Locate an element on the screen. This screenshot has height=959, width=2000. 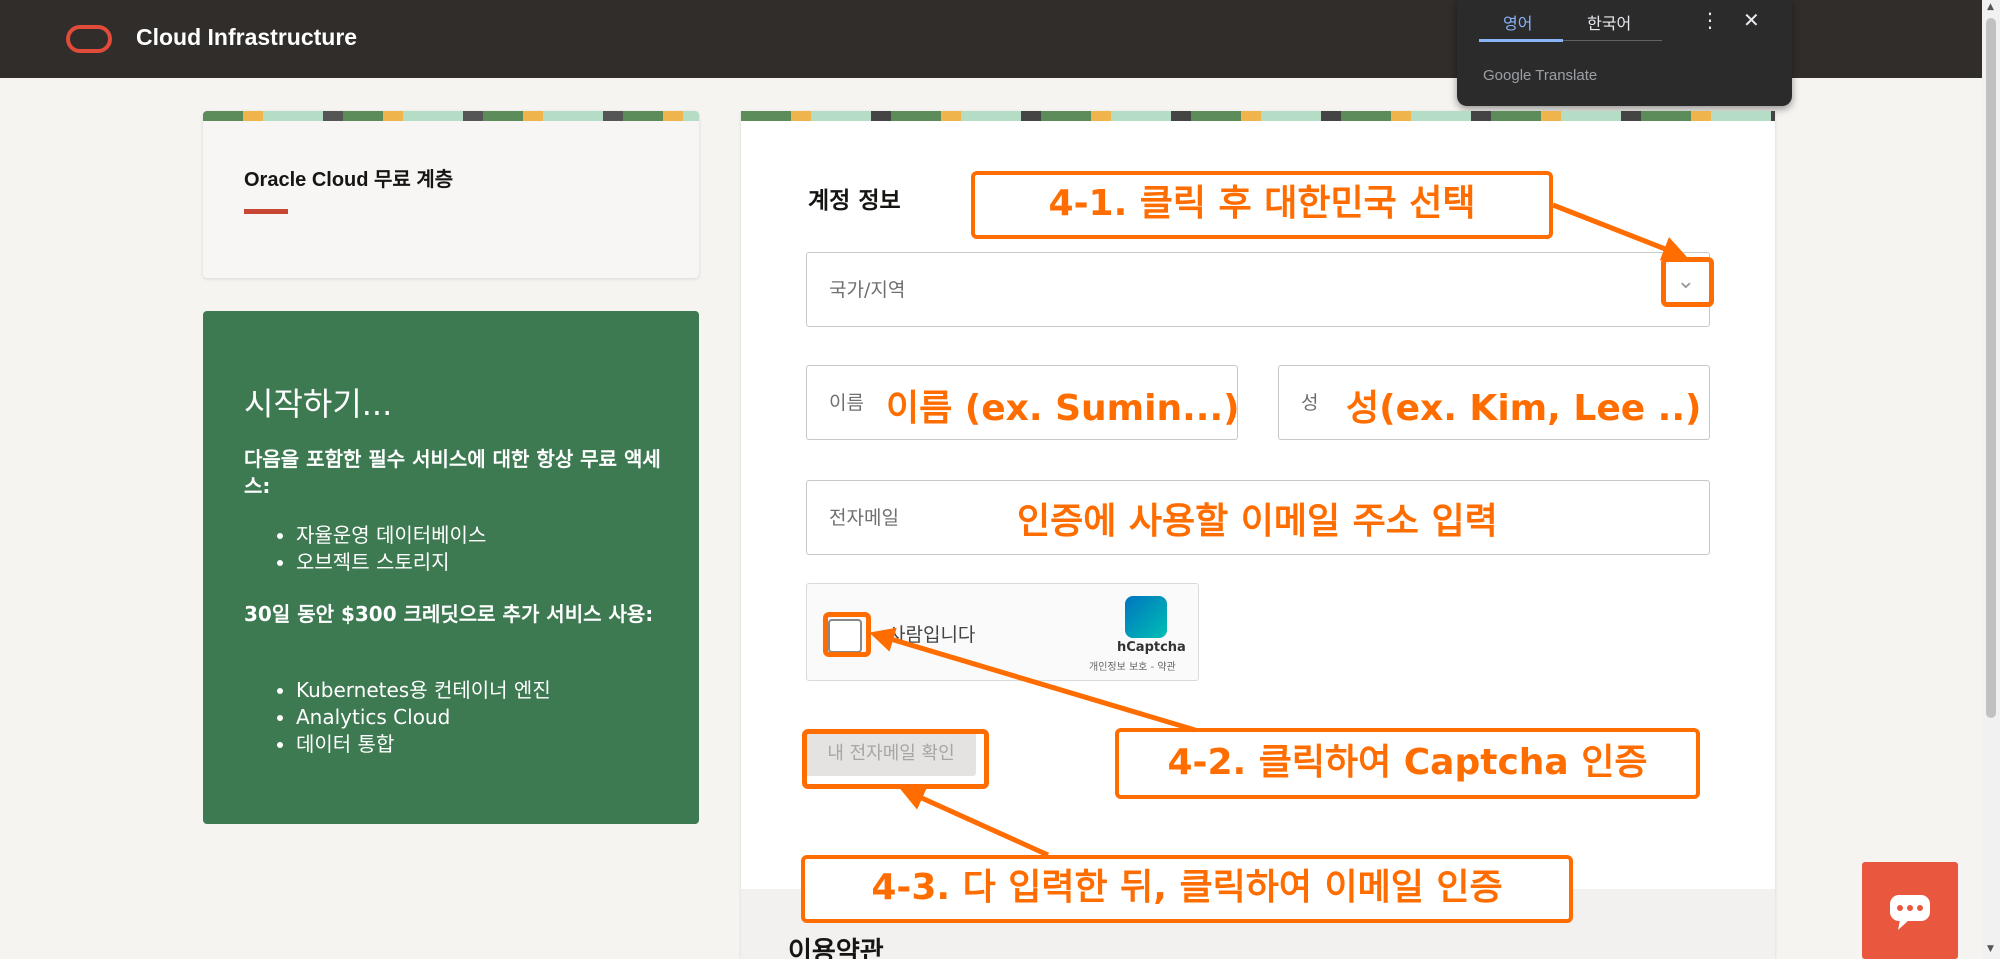
scroll-down-icon: ▼ is located at coordinates (1990, 949).